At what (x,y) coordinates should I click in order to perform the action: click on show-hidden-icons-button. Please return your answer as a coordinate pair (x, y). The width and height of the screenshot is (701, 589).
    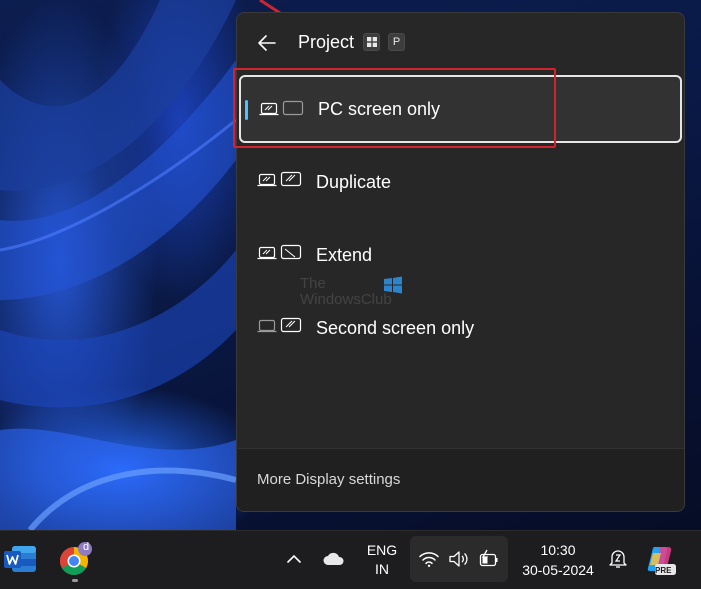
    Looking at the image, I should click on (294, 559).